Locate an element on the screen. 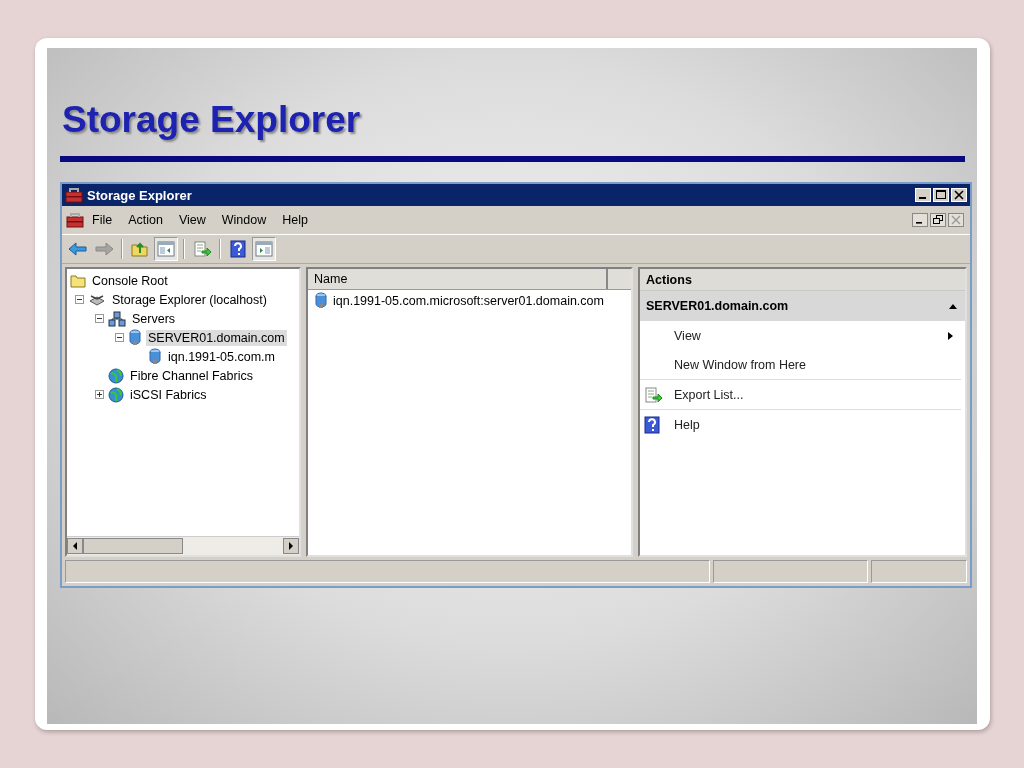  menu-item: Action is located at coordinates (145, 220).